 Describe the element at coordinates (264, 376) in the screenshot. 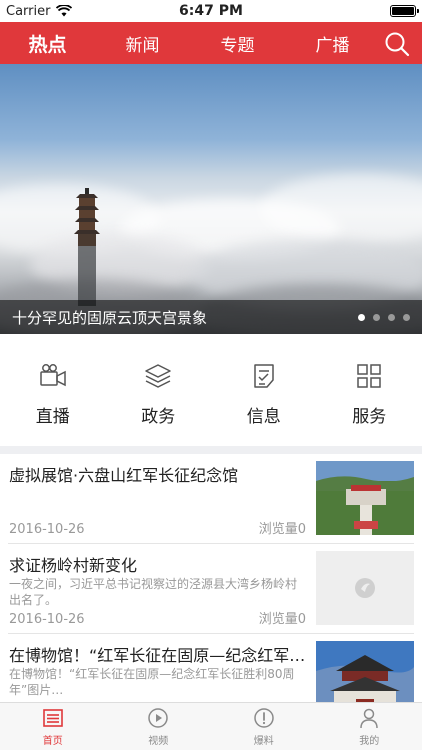

I see `document-check-icon` at that location.